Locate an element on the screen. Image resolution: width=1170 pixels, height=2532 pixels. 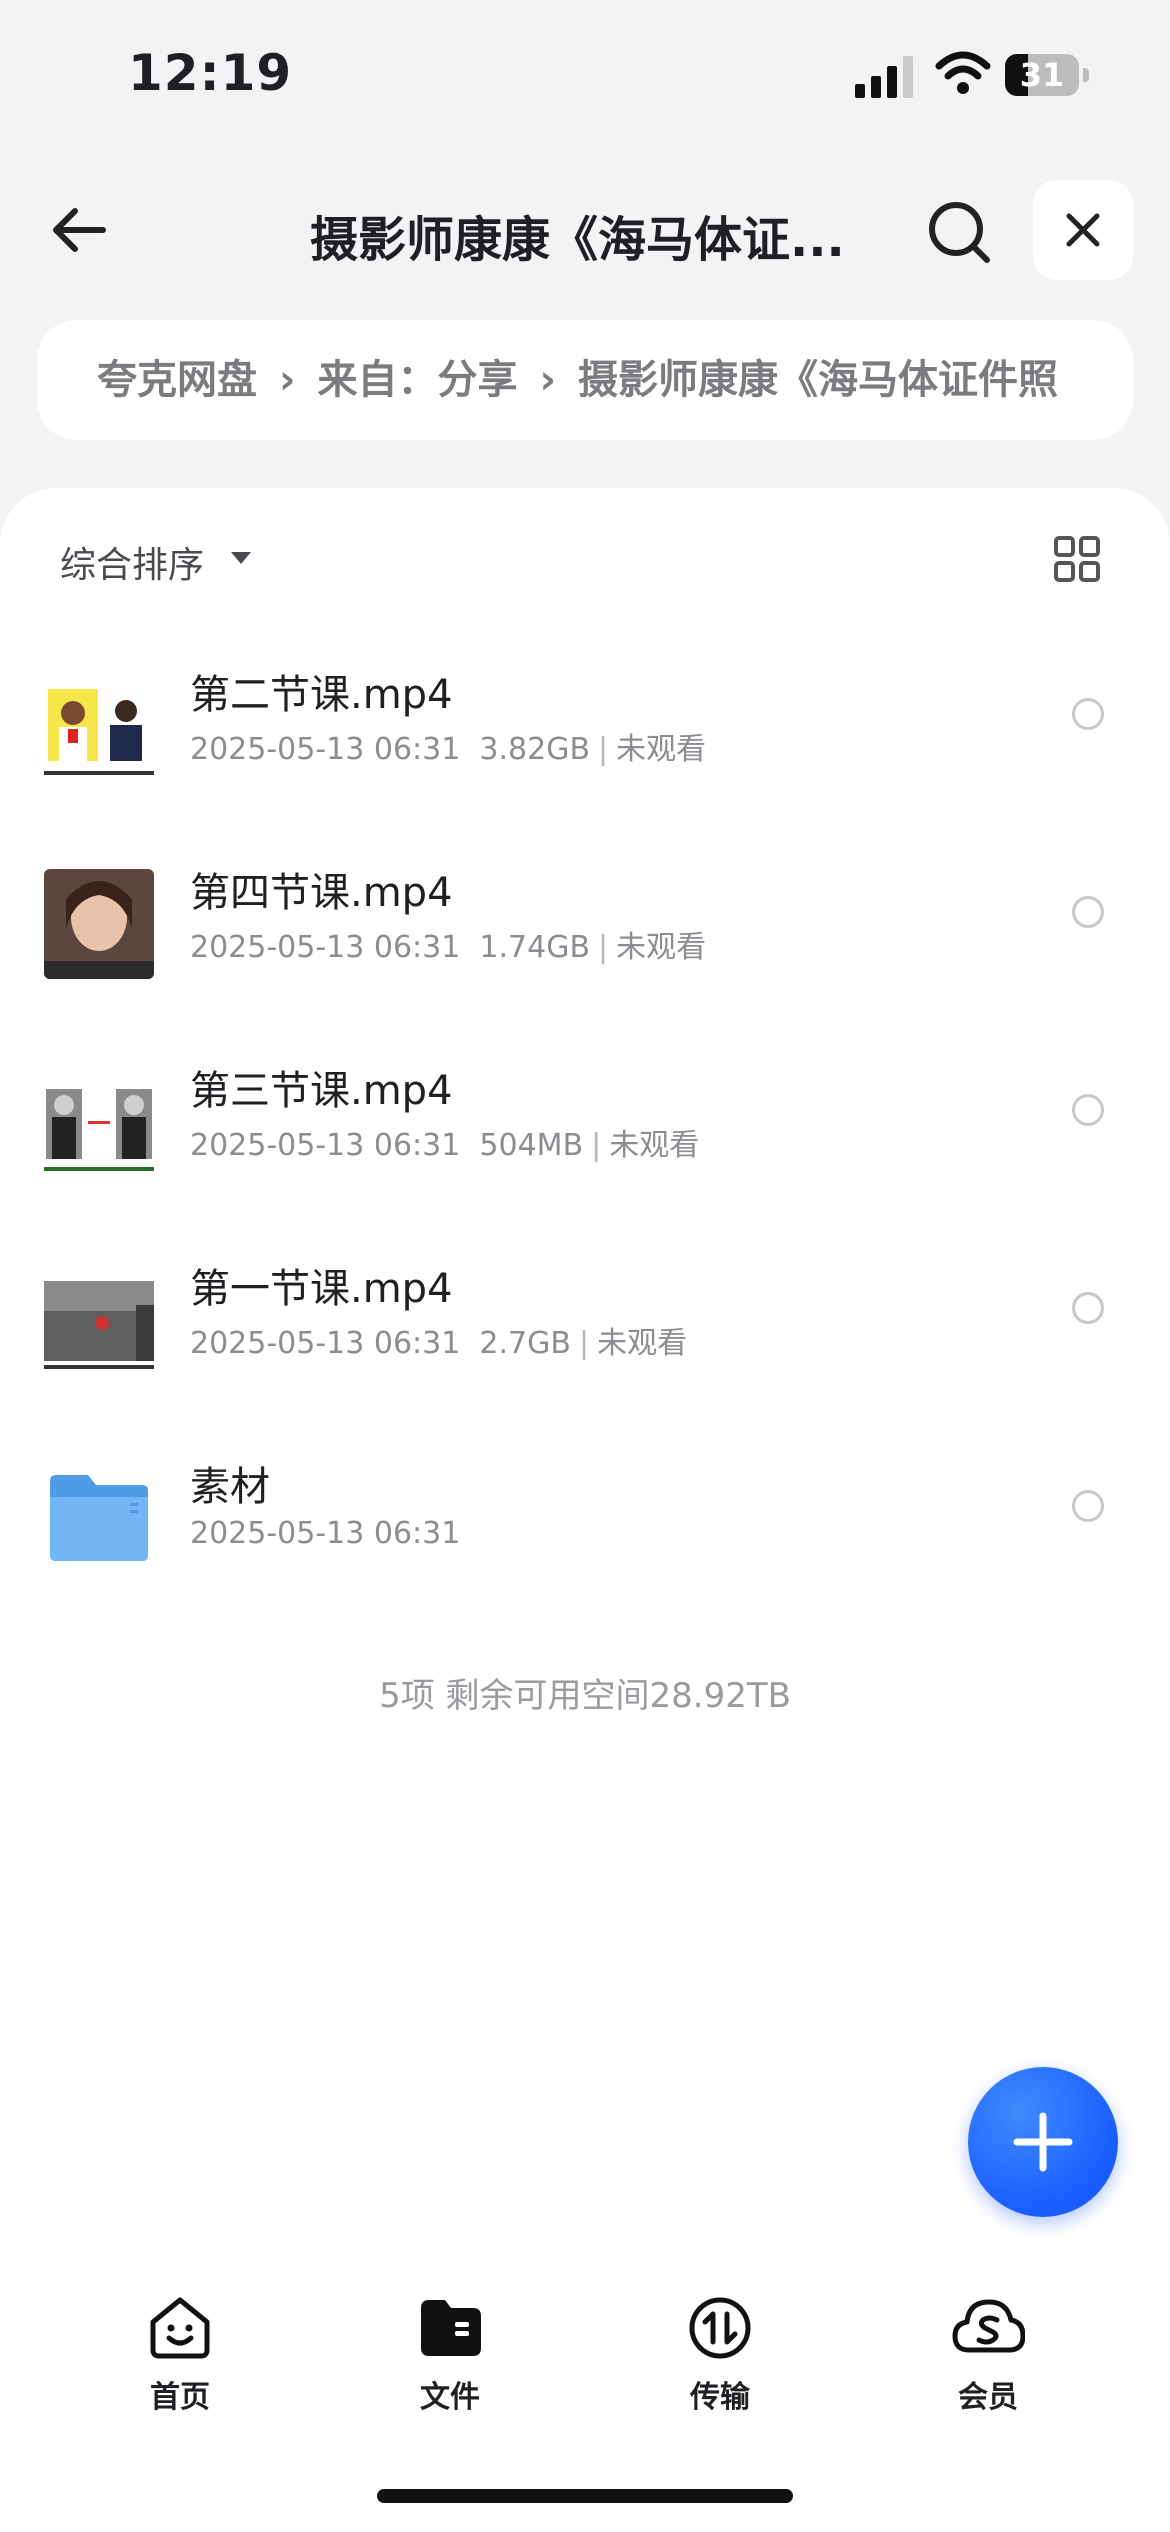
tab-files: 文件 is located at coordinates (450, 2355).